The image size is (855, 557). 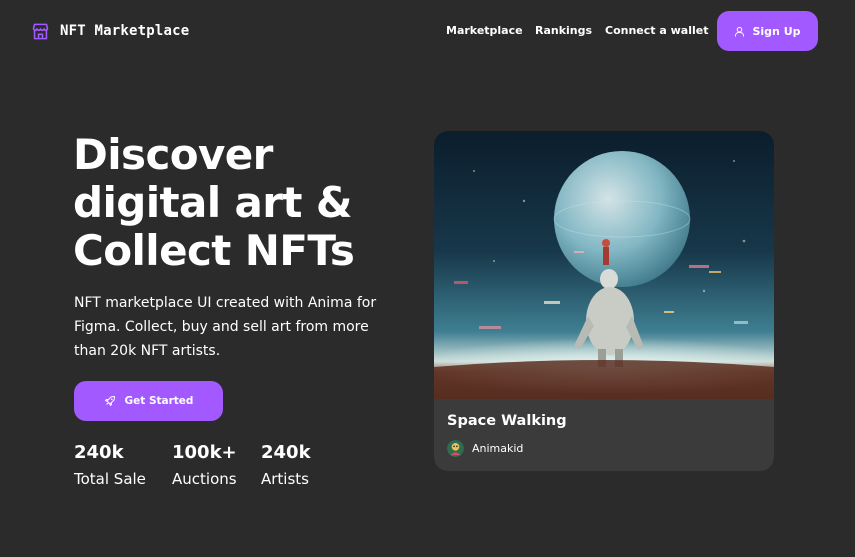 I want to click on hero-title-line: Collect NFTs, so click(x=214, y=250).